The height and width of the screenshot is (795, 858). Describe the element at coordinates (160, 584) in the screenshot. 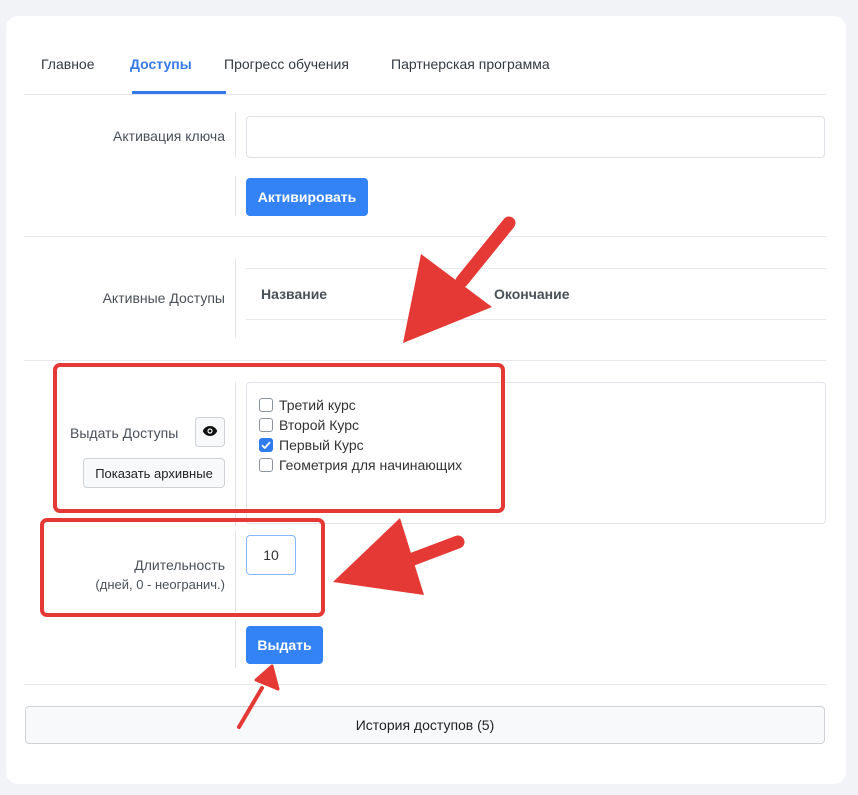

I see `duration-hint: (дней, 0 - неогранич.)` at that location.